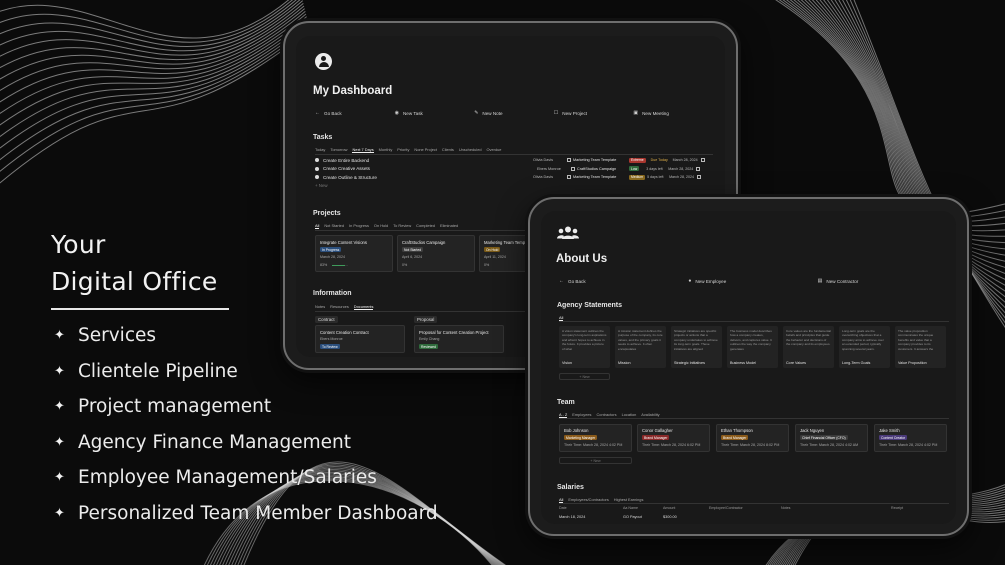 This screenshot has width=1005, height=565. Describe the element at coordinates (476, 113) in the screenshot. I see `note-icon: ✎` at that location.